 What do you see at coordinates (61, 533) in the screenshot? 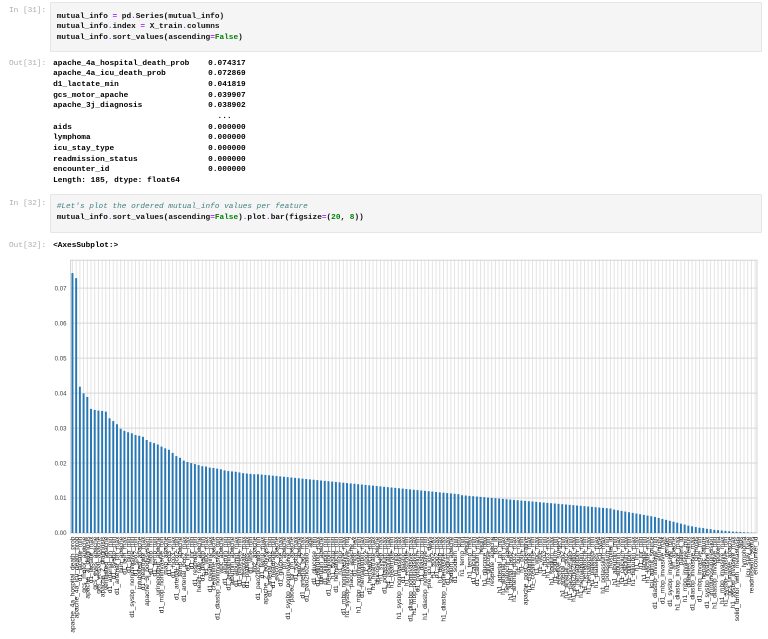
I see `svg-text: 0.00` at bounding box center [61, 533].